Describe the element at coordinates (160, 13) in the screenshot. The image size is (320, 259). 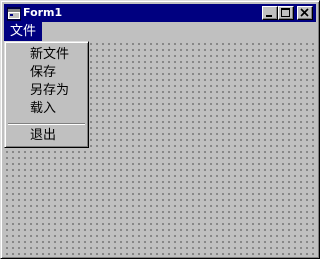
I see `title-bar: Form1` at that location.